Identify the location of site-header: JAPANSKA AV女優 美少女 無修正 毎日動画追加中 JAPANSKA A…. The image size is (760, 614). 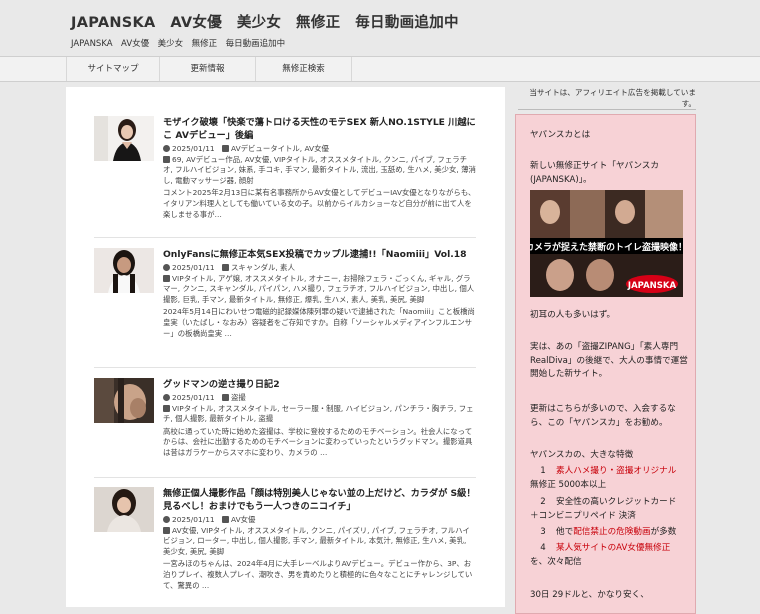
(380, 28).